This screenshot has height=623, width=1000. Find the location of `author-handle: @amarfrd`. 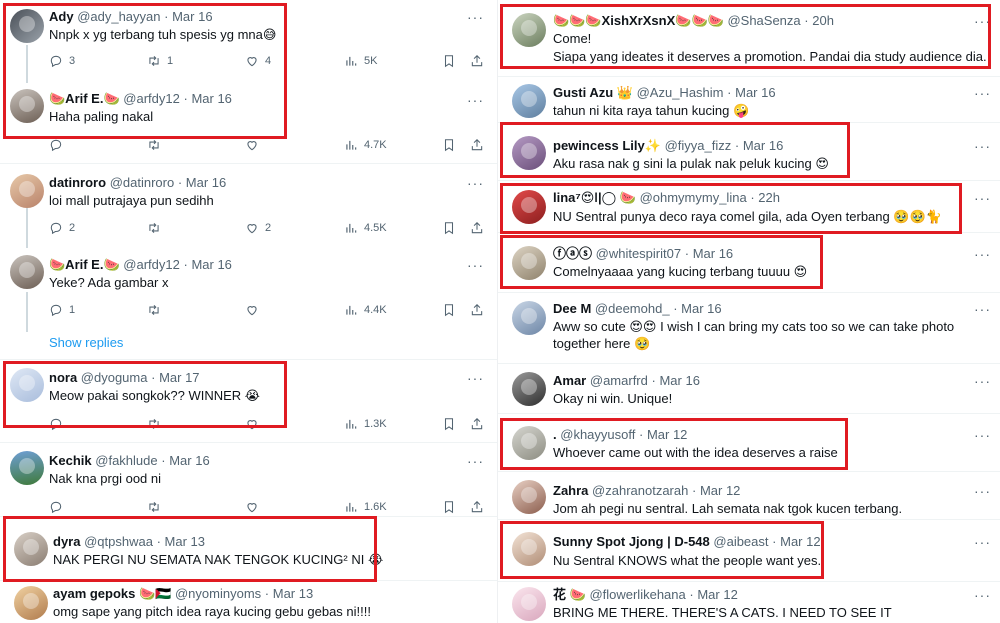

author-handle: @amarfrd is located at coordinates (619, 380).